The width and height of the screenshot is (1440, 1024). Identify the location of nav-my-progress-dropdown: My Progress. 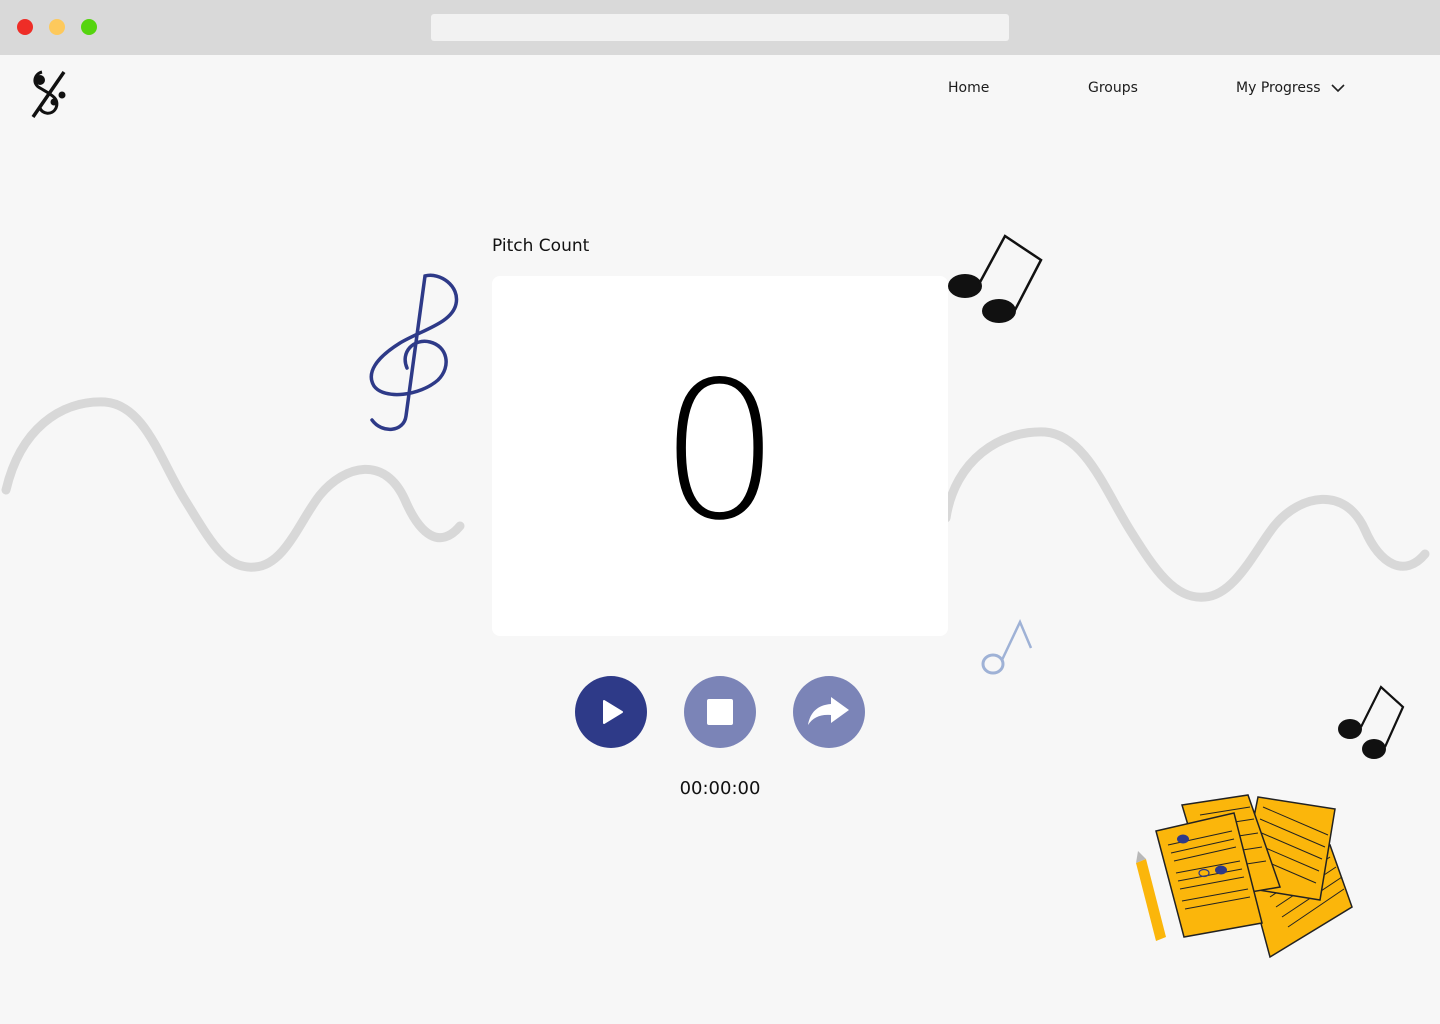
(1290, 88).